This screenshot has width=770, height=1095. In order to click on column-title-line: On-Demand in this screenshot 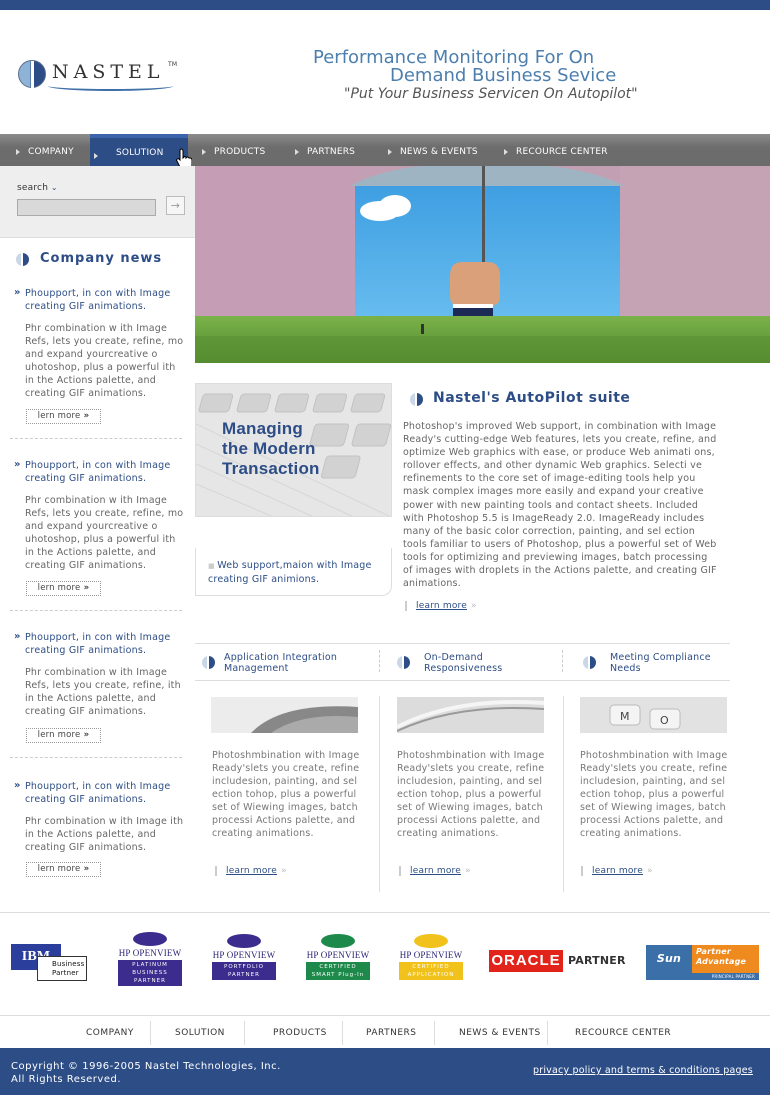, I will do `click(454, 657)`.